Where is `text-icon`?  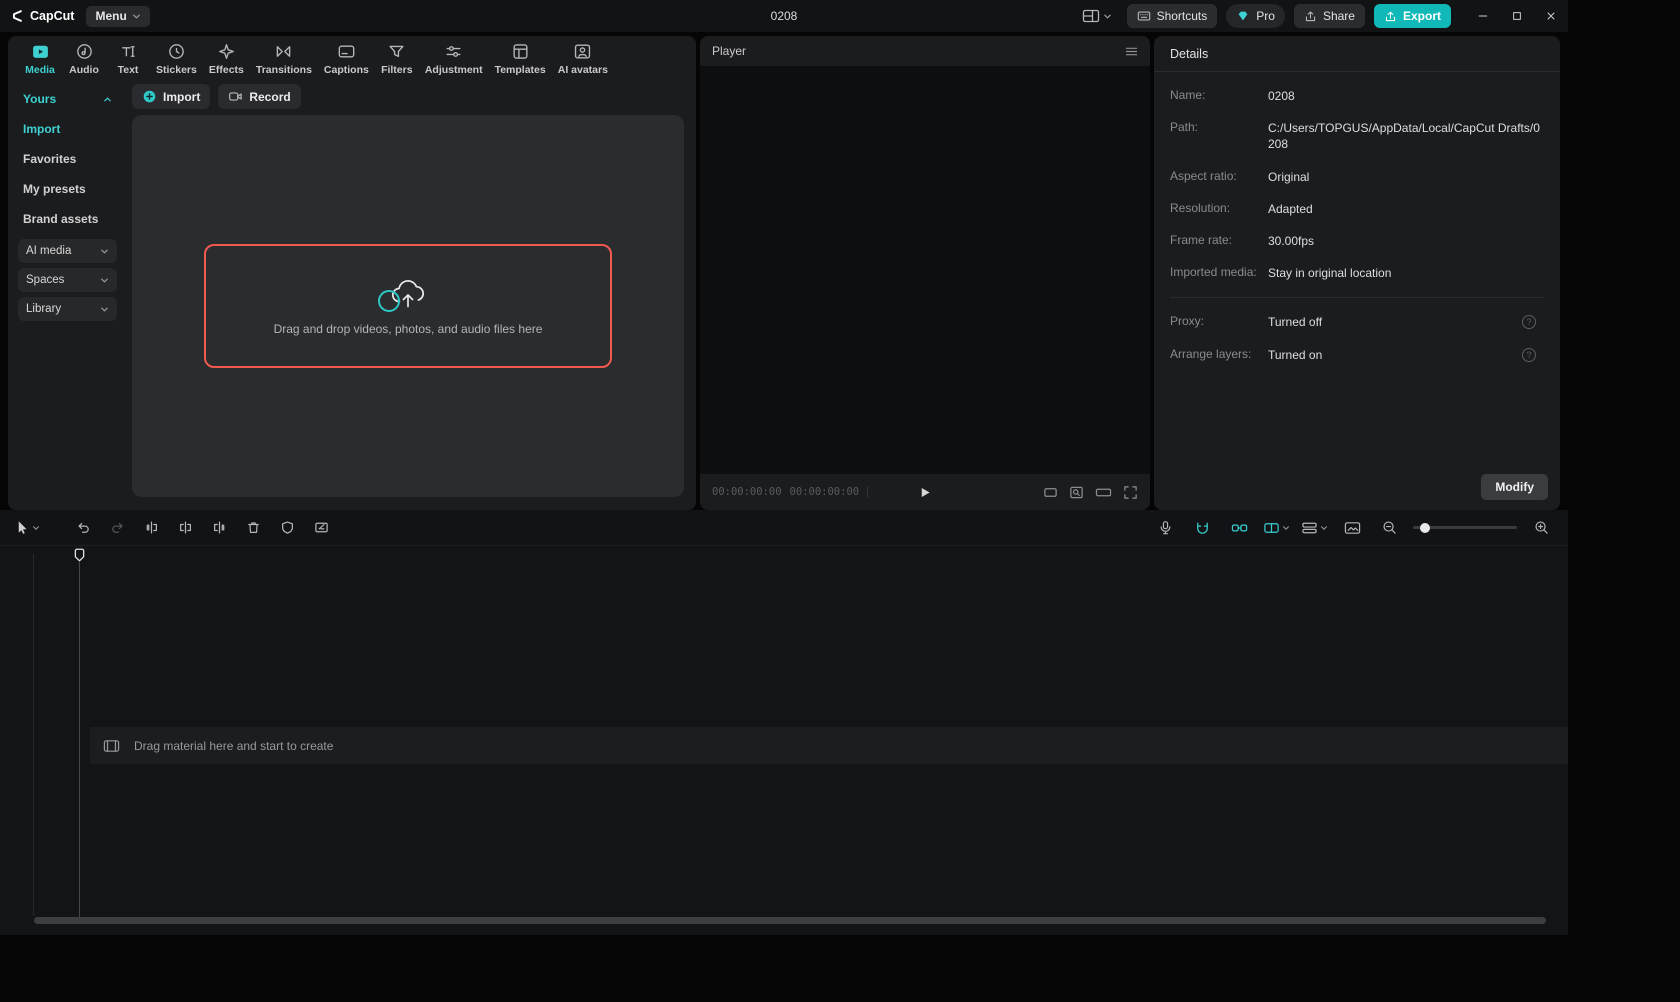 text-icon is located at coordinates (128, 51).